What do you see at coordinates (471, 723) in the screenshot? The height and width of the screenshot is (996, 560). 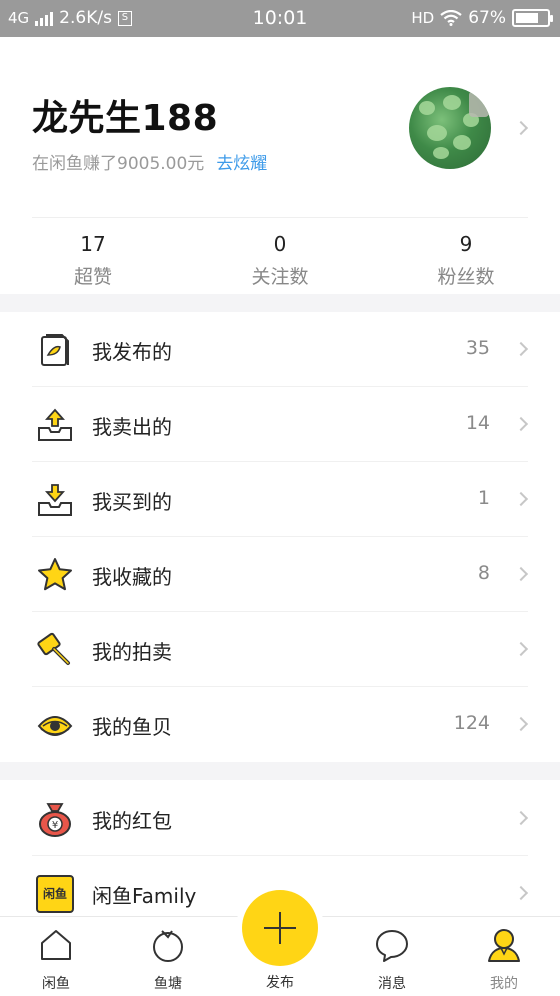 I see `menu-count: 124` at bounding box center [471, 723].